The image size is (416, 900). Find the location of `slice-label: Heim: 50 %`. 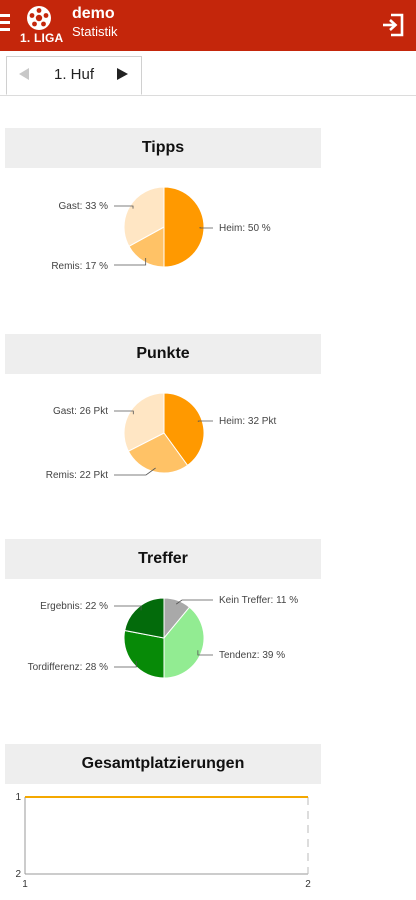

slice-label: Heim: 50 % is located at coordinates (245, 228).